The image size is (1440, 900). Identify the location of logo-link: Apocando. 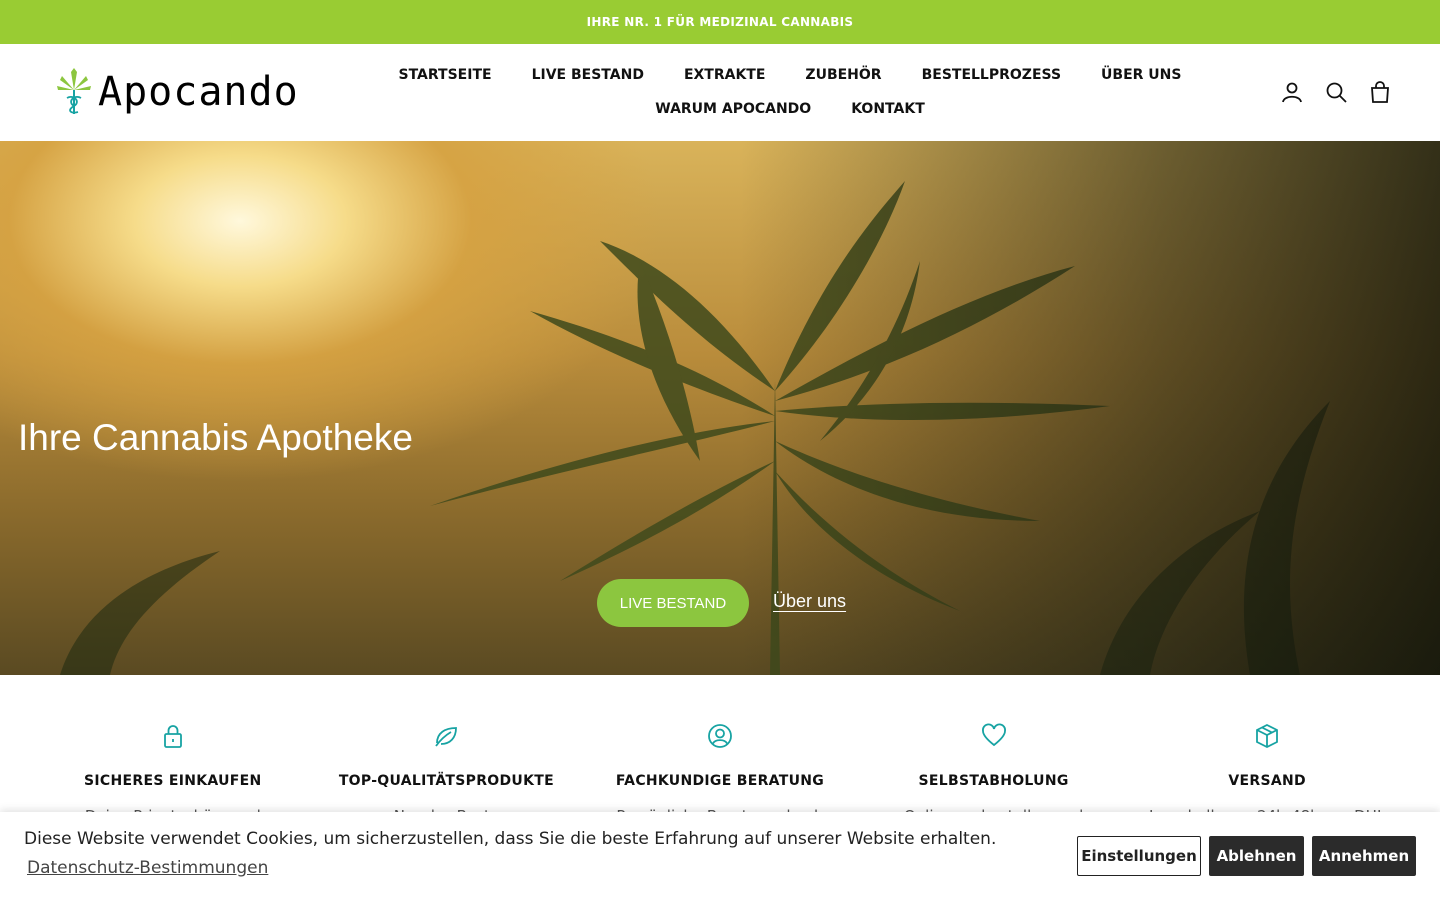
(177, 92).